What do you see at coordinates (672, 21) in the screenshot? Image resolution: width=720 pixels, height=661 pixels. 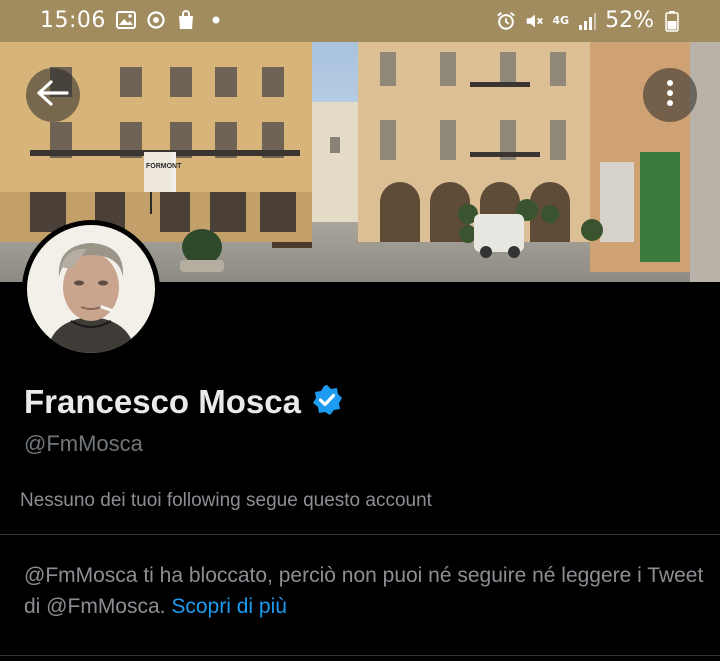 I see `battery-icon` at bounding box center [672, 21].